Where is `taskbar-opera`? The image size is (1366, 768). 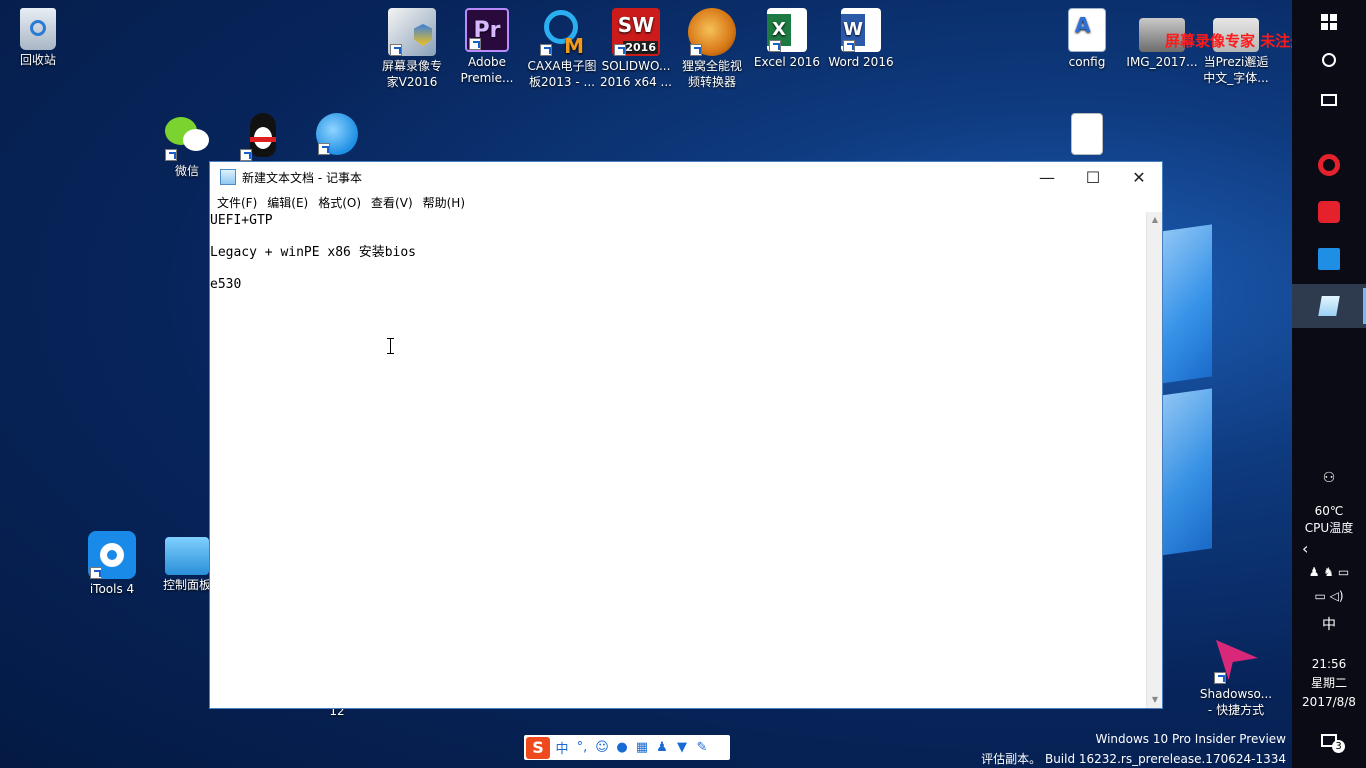 taskbar-opera is located at coordinates (1329, 165).